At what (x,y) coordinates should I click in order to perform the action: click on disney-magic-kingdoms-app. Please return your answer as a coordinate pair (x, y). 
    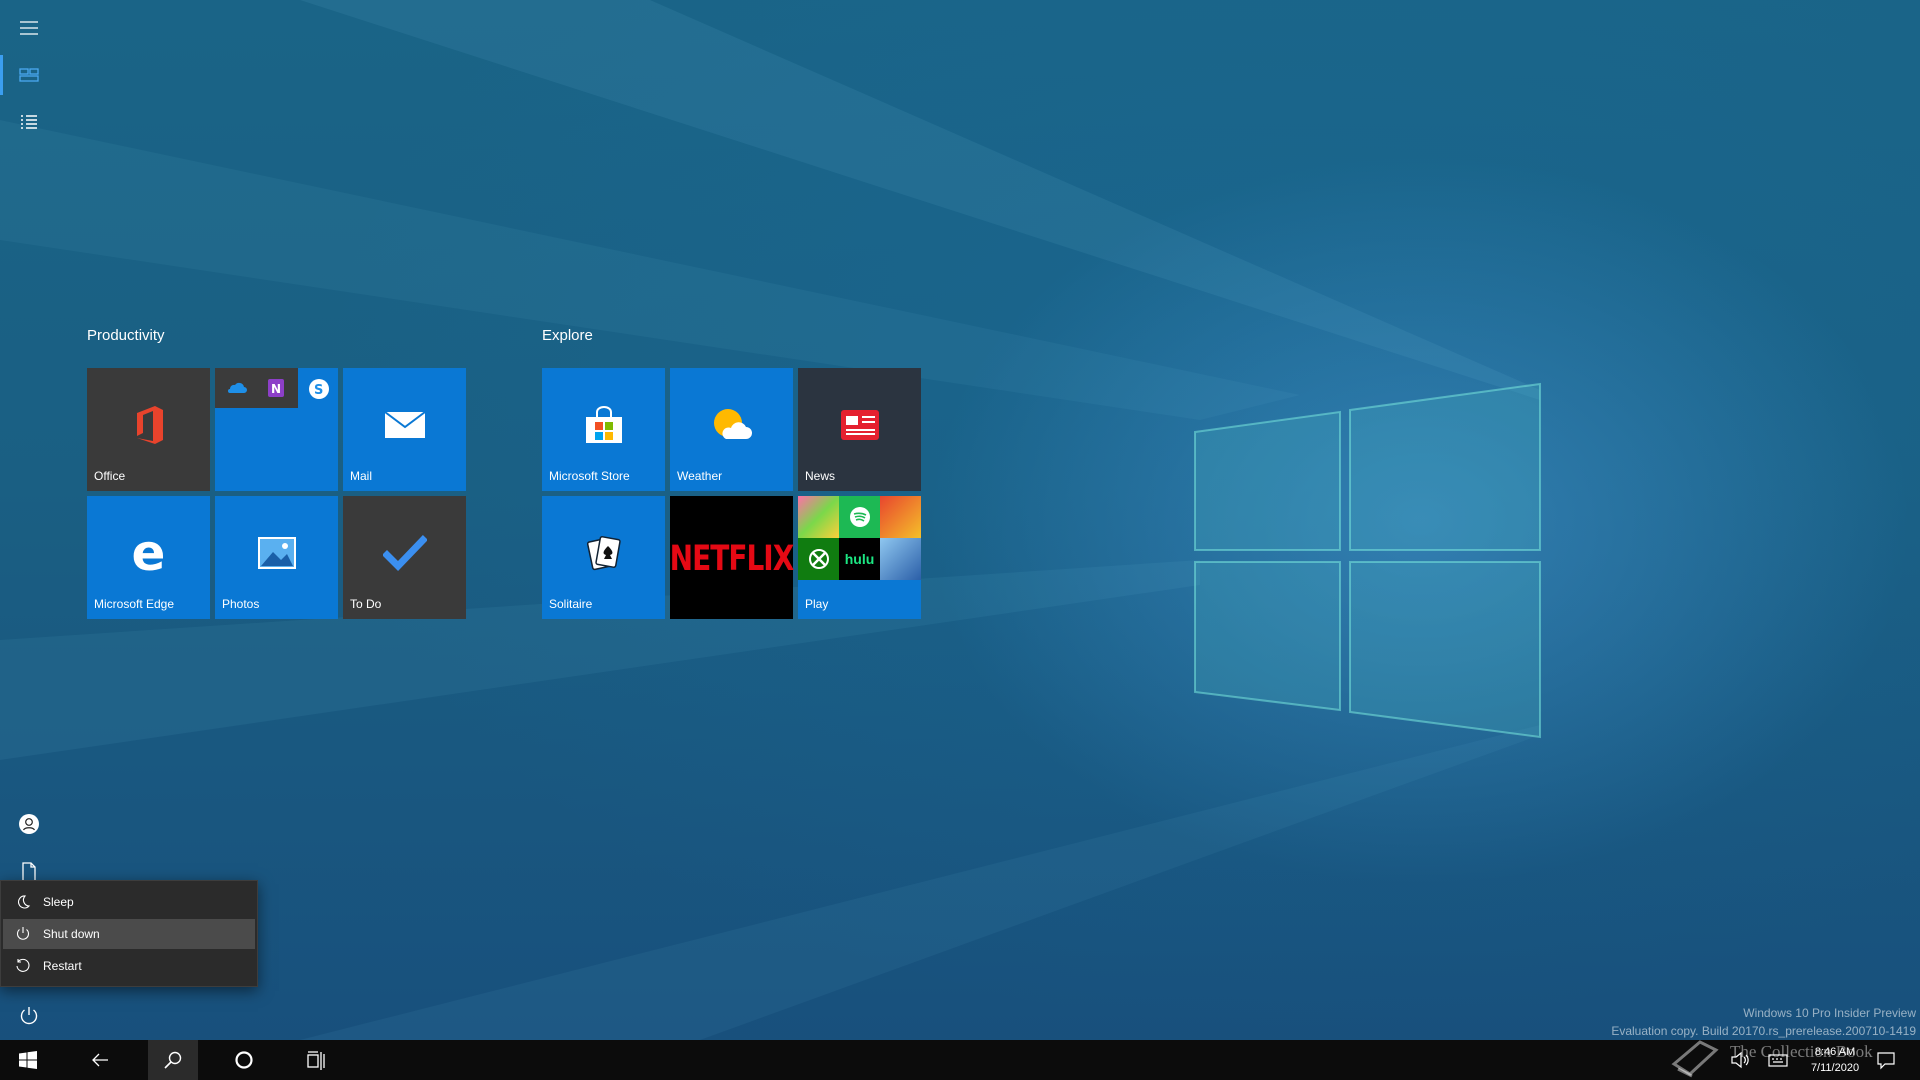
    Looking at the image, I should click on (900, 559).